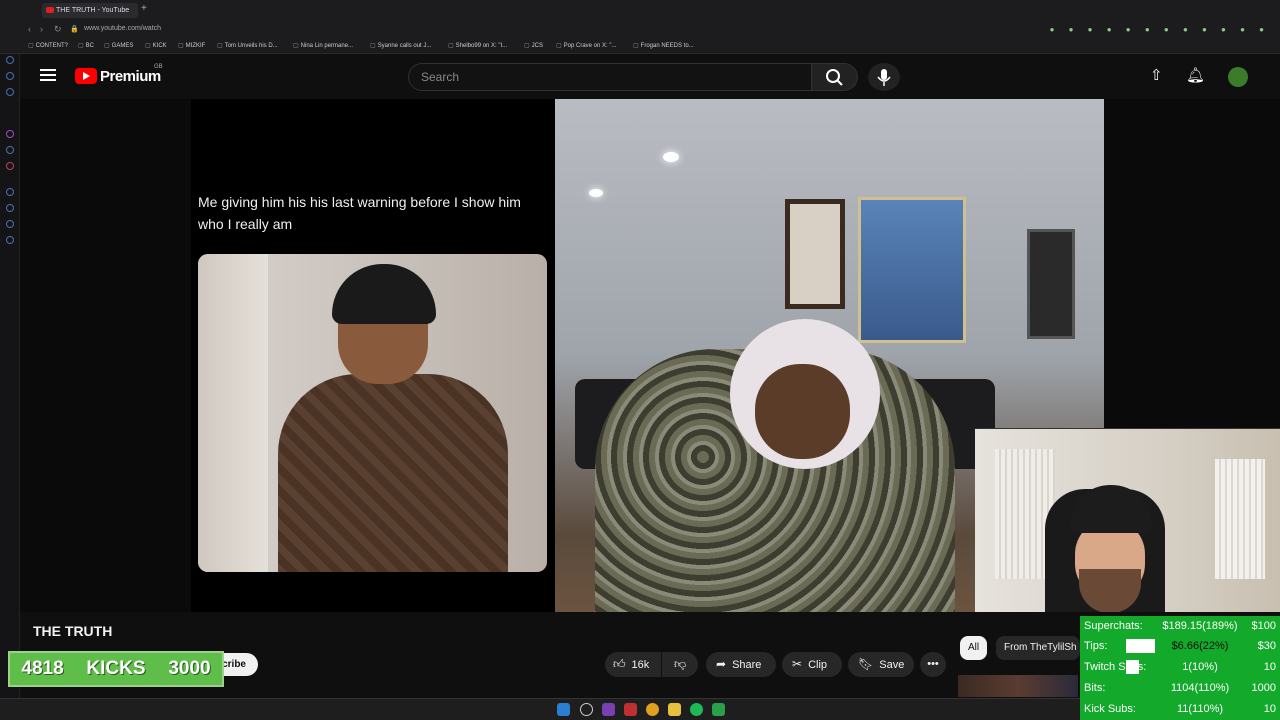 The image size is (1280, 720). Describe the element at coordinates (696, 709) in the screenshot. I see `spotify-icon` at that location.